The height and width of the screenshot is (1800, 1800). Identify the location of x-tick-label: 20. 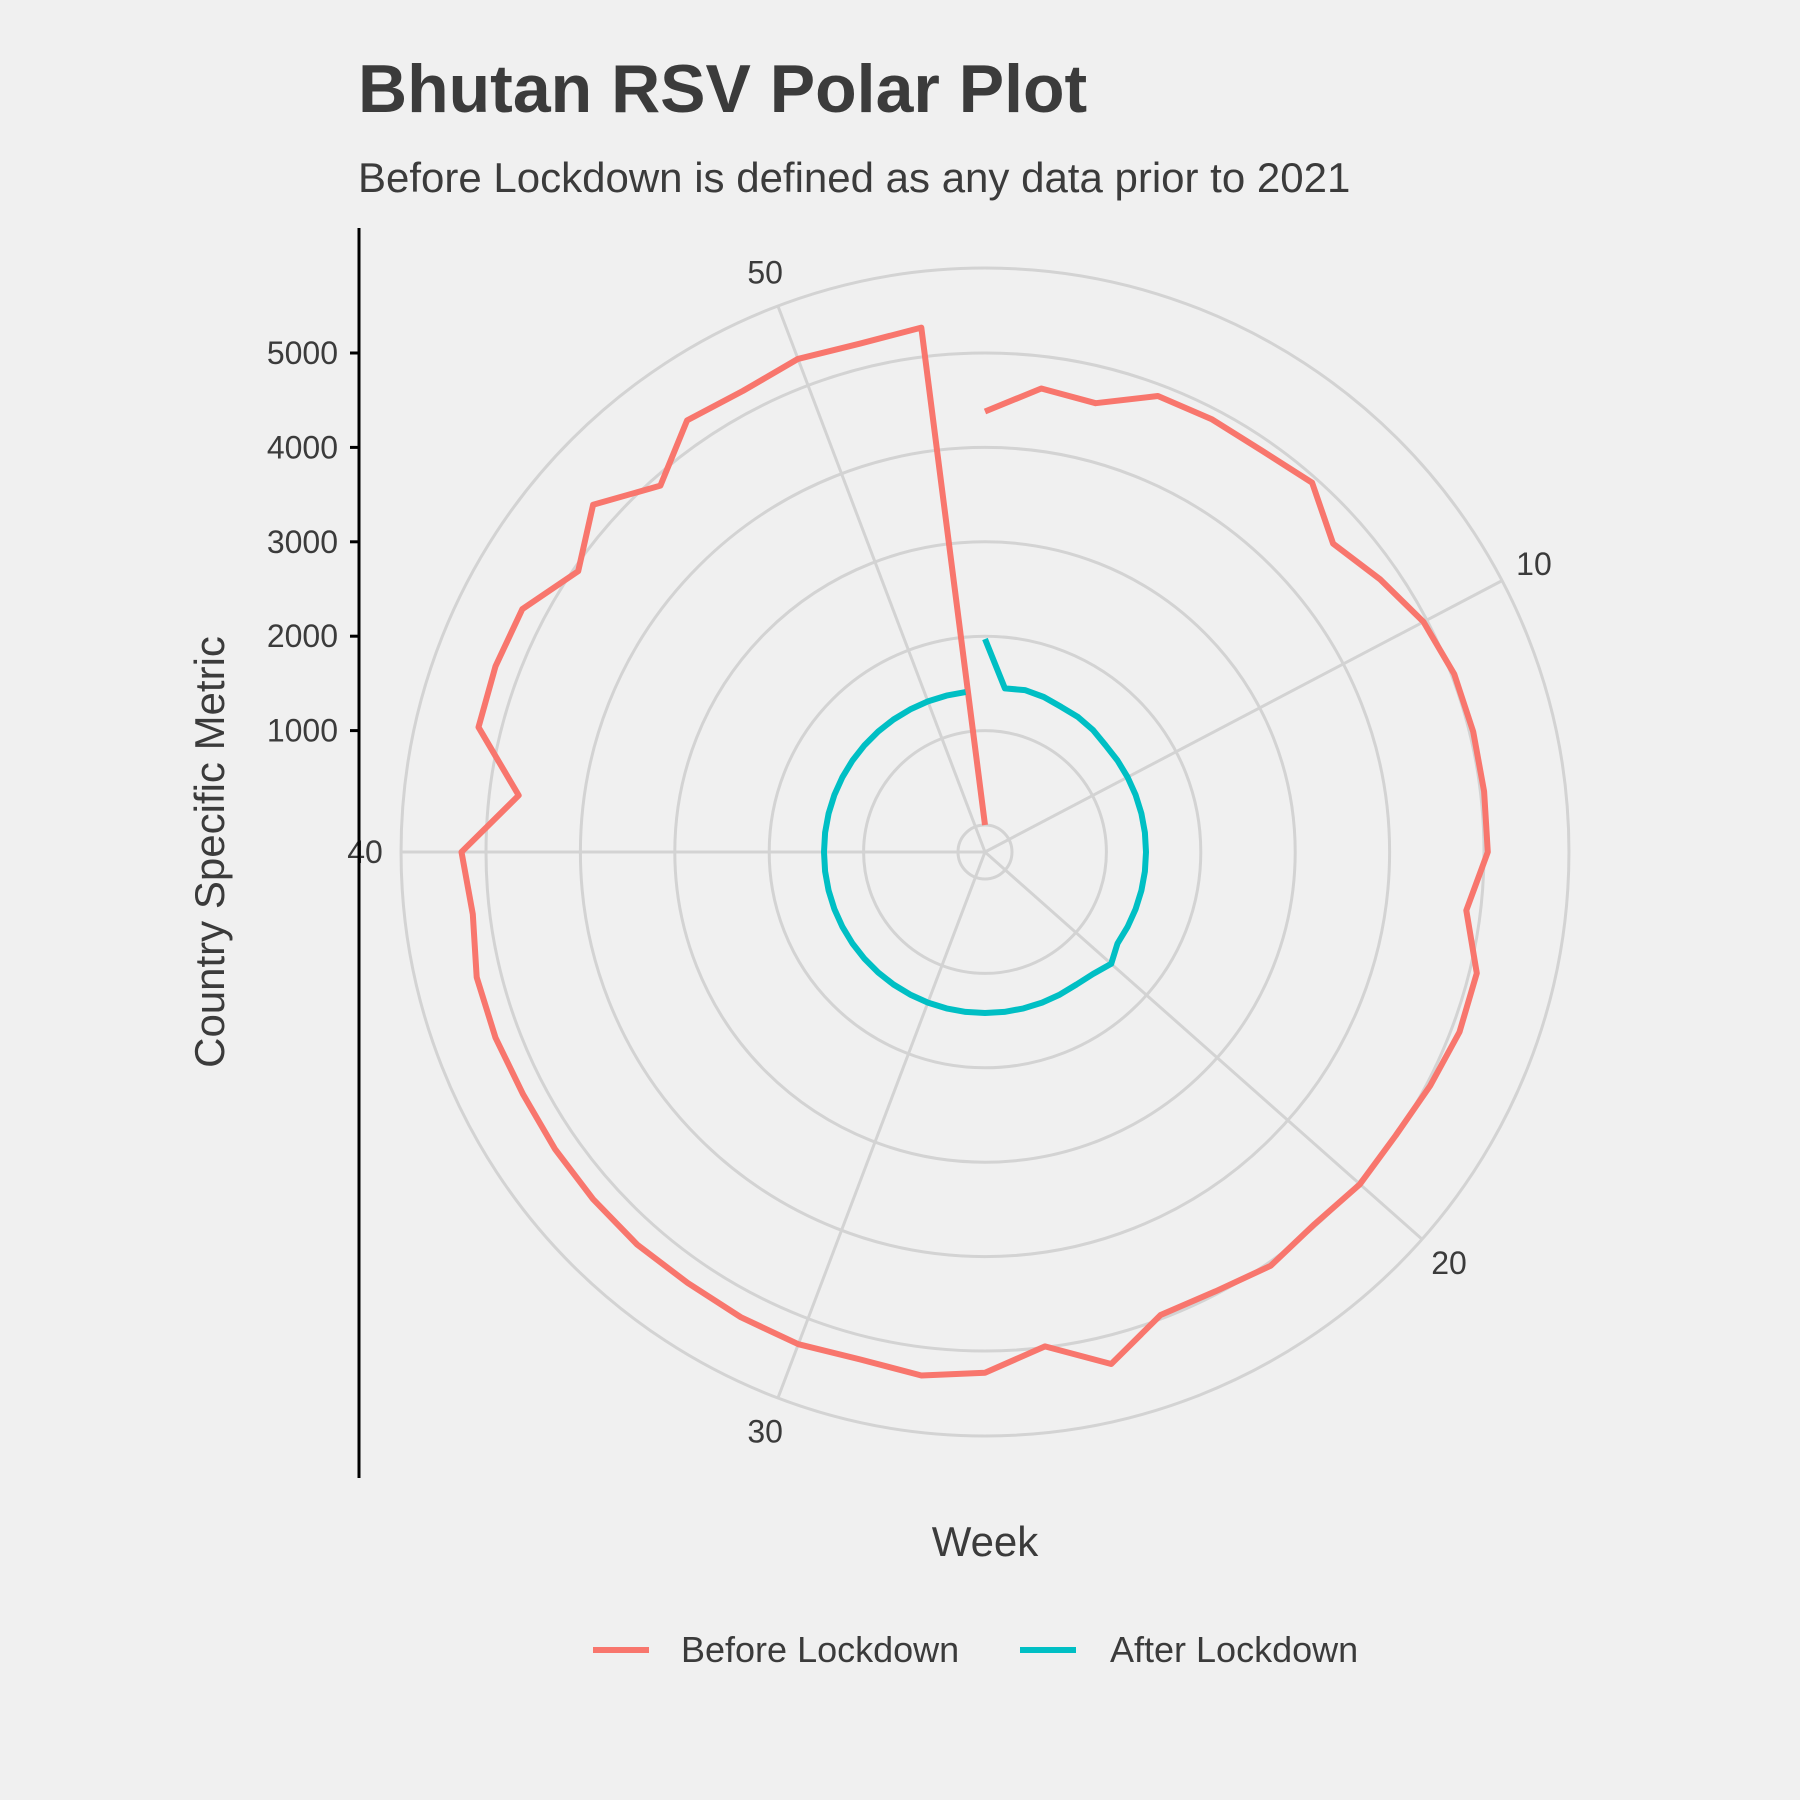
(1449, 1263).